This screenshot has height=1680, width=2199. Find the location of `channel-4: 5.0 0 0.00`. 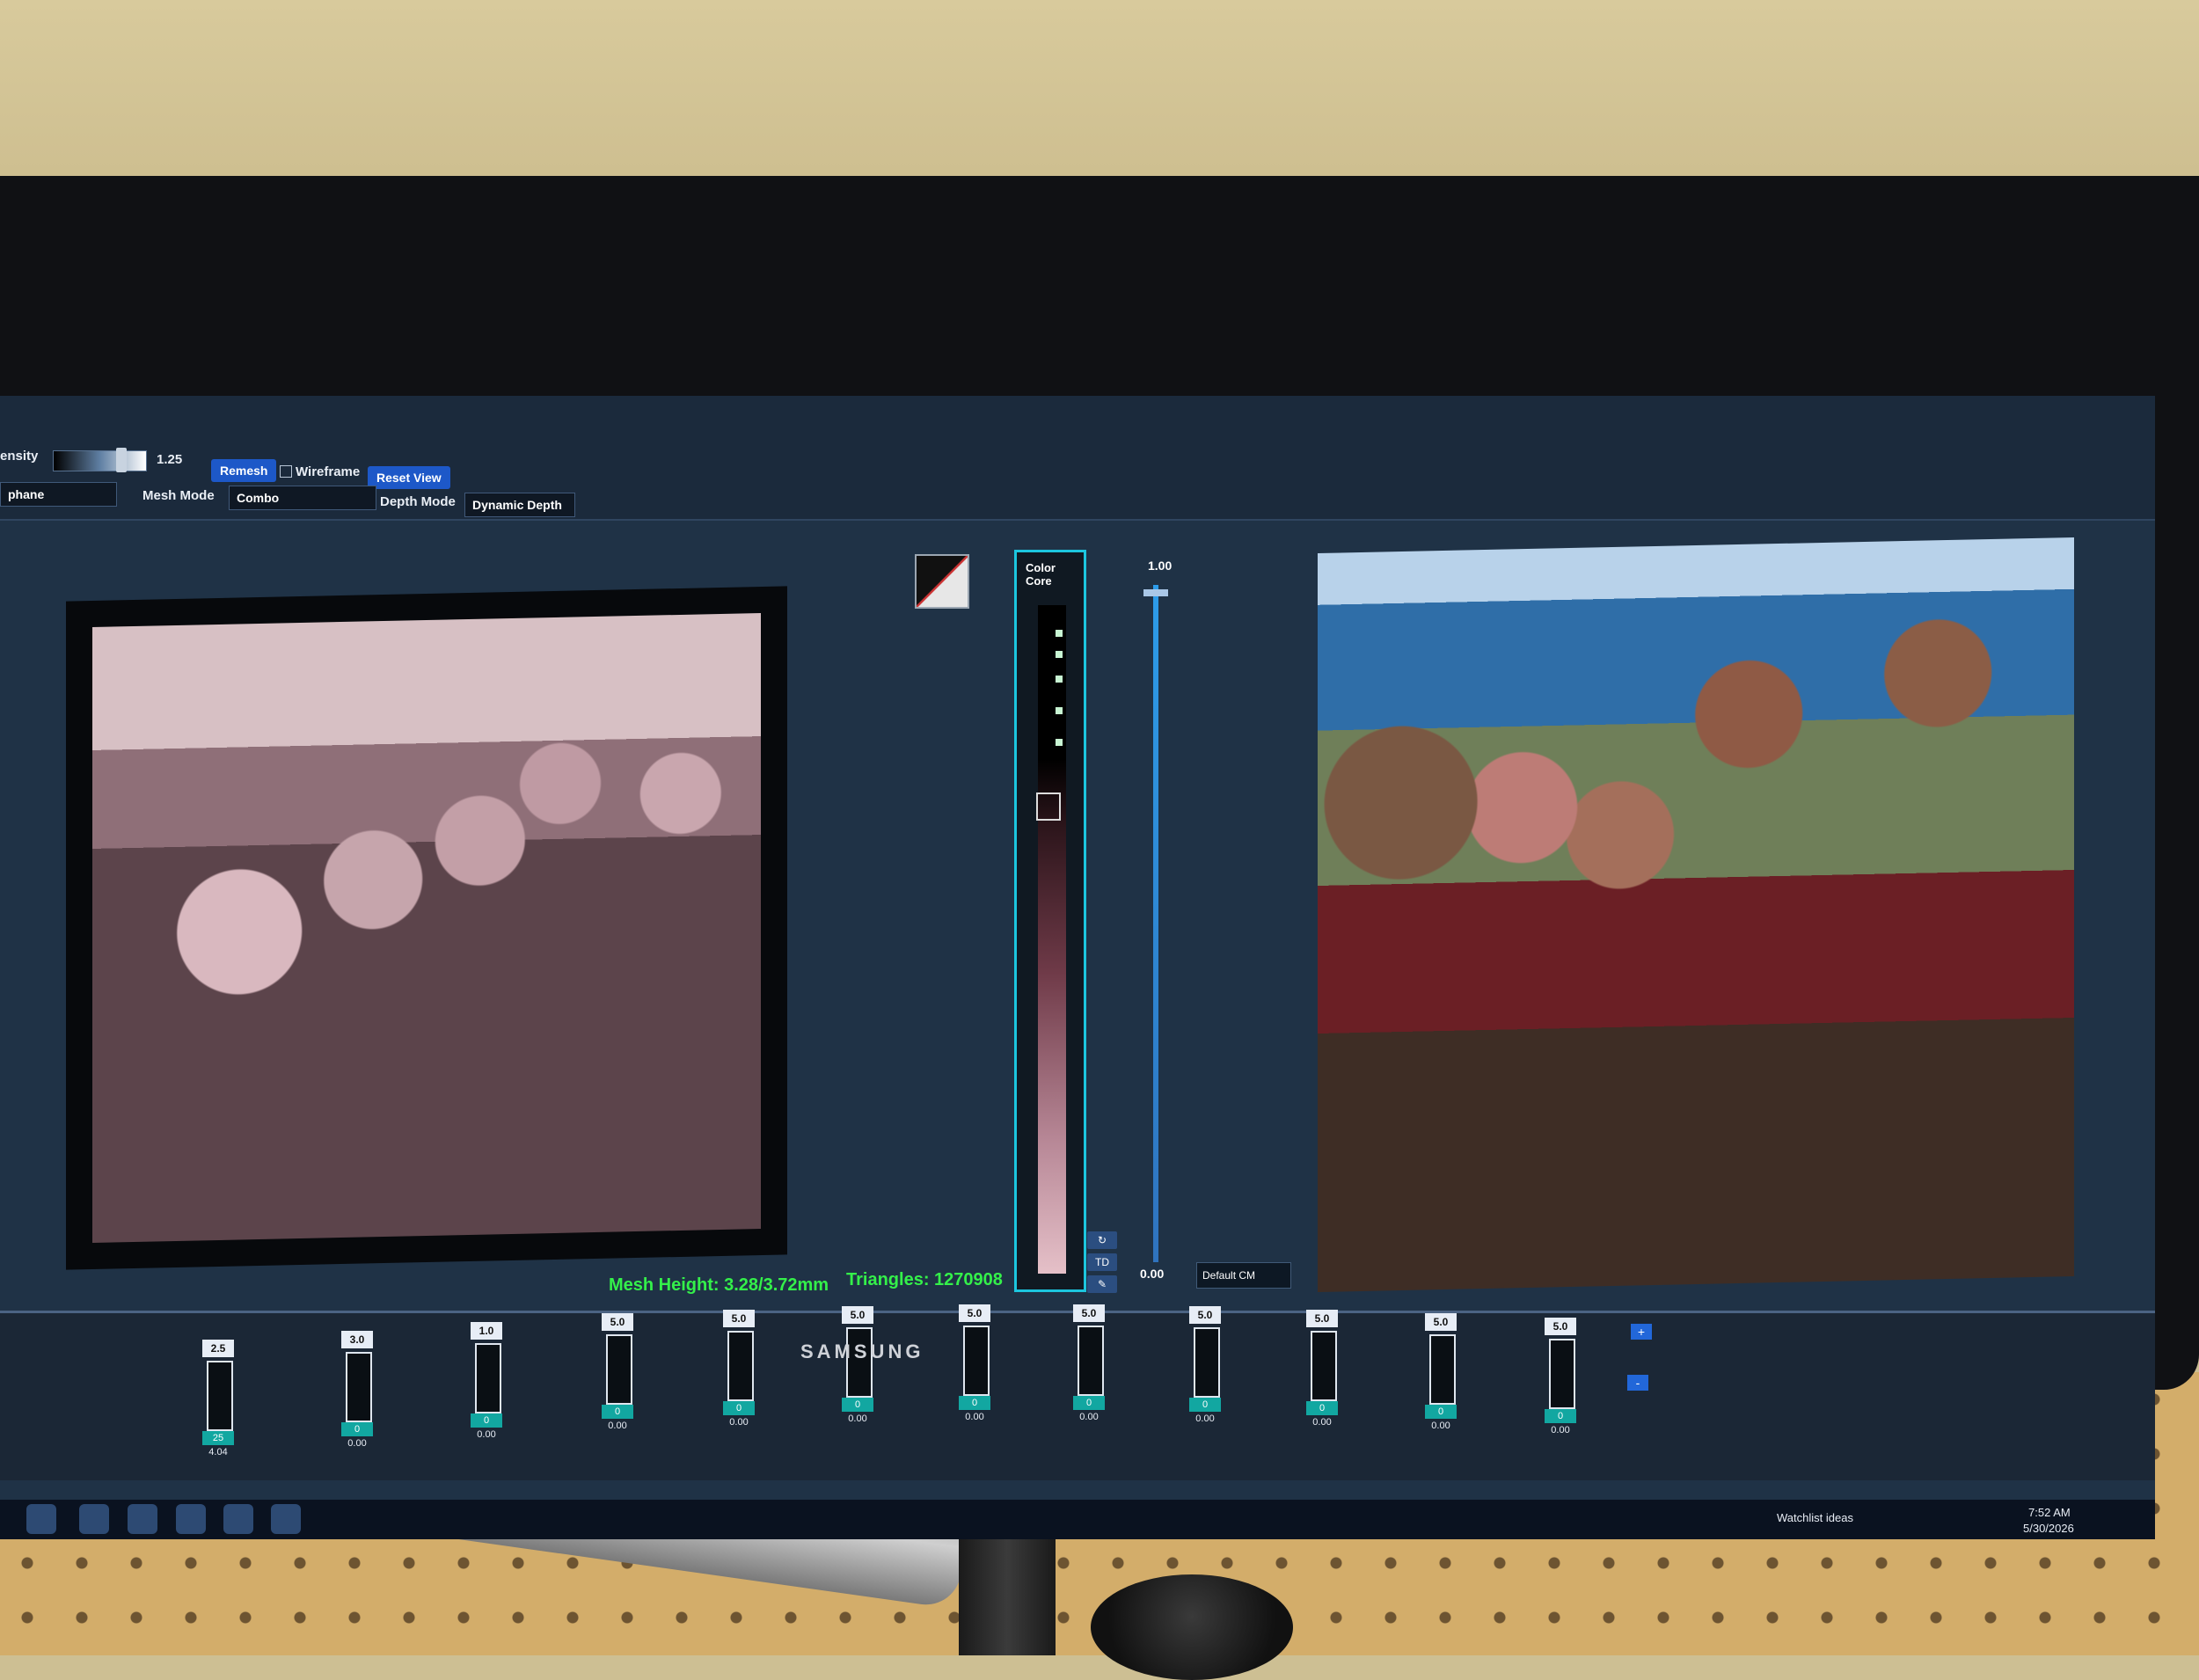

channel-4: 5.0 0 0.00 is located at coordinates (628, 1379).